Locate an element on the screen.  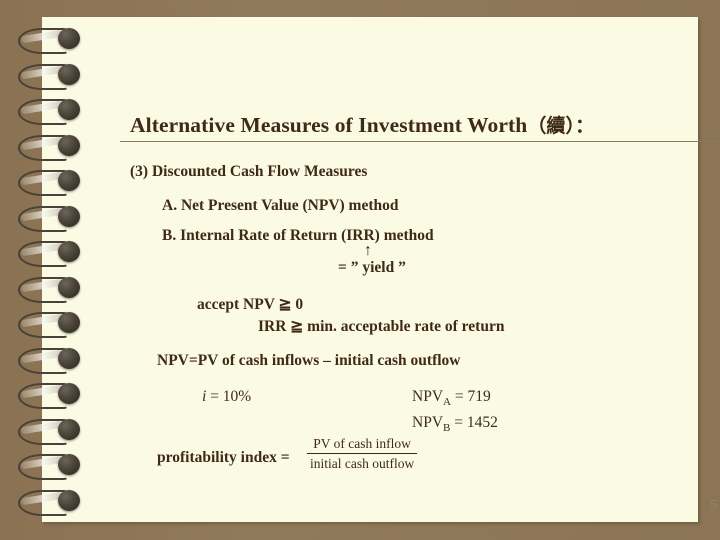
up-arrow-icon: ↑ is located at coordinates (368, 250).